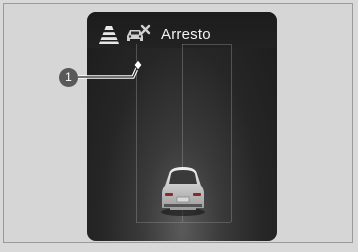 The width and height of the screenshot is (358, 252). What do you see at coordinates (109, 35) in the screenshot?
I see `cone-icon` at bounding box center [109, 35].